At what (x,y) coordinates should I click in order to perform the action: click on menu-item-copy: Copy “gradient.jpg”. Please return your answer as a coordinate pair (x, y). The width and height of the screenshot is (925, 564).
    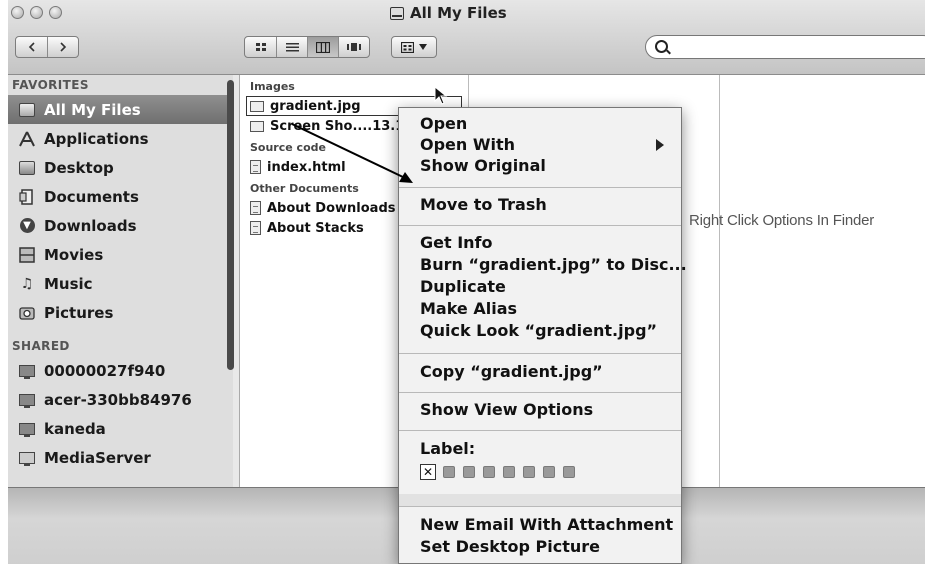
    Looking at the image, I should click on (511, 371).